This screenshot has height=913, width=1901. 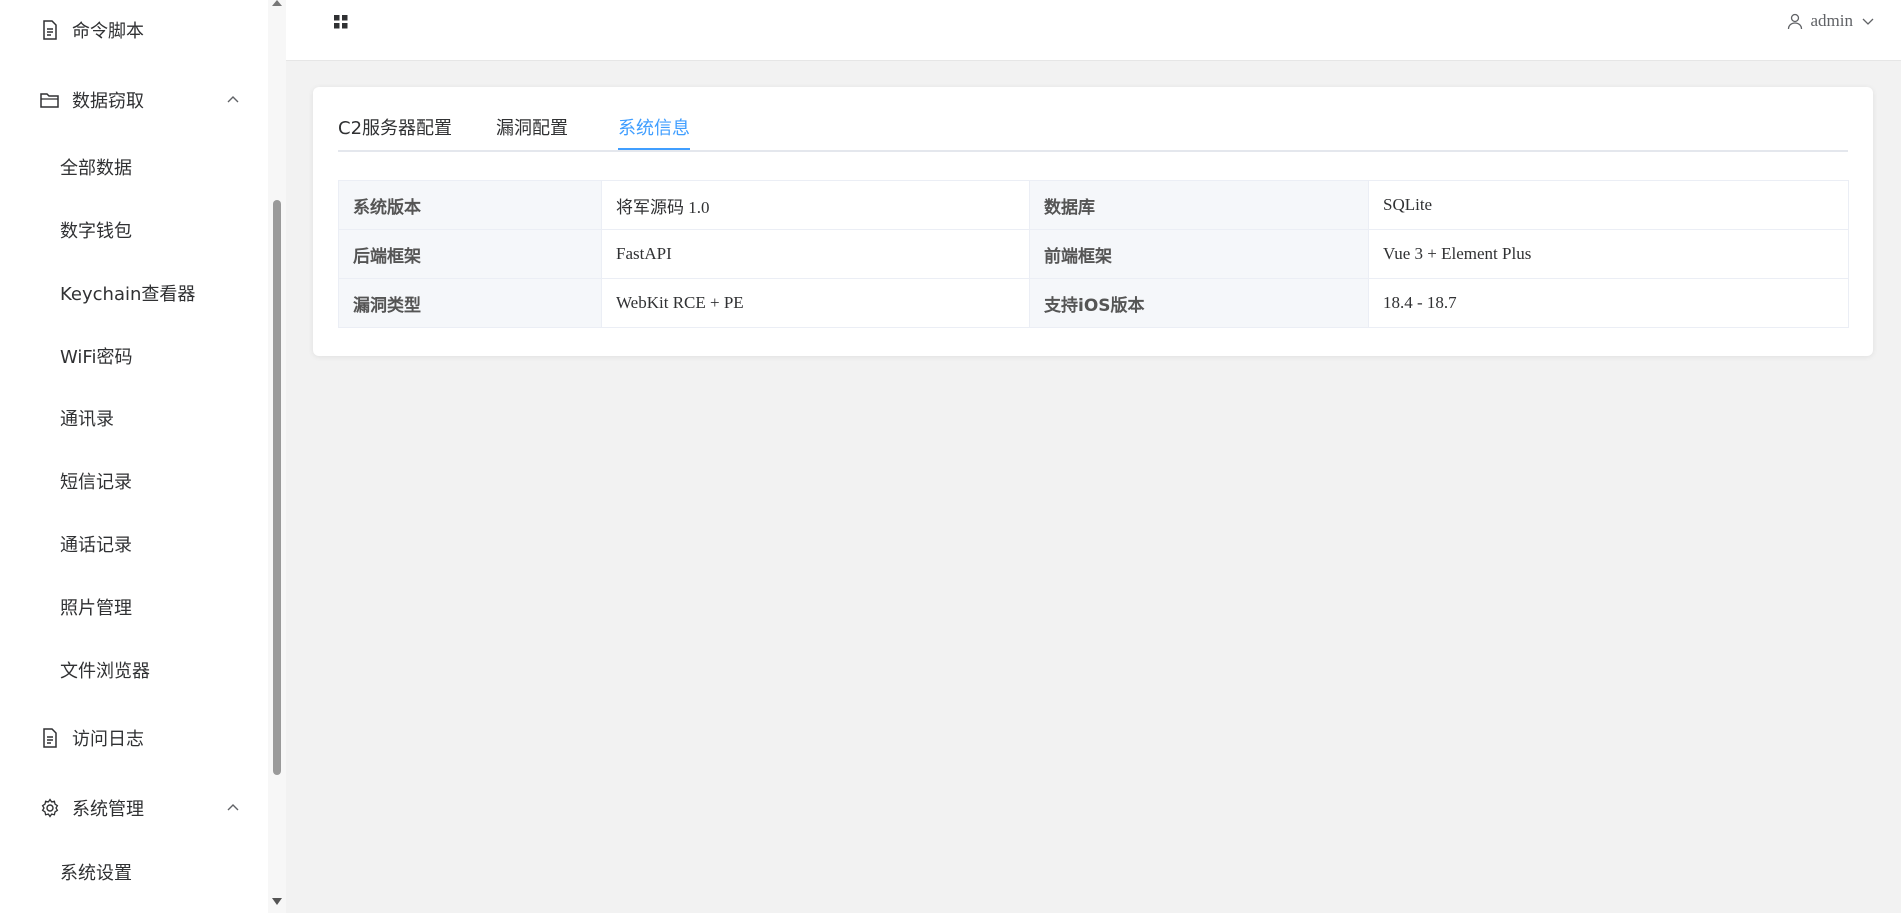 I want to click on sub-item-sms: 短信记录, so click(x=134, y=481).